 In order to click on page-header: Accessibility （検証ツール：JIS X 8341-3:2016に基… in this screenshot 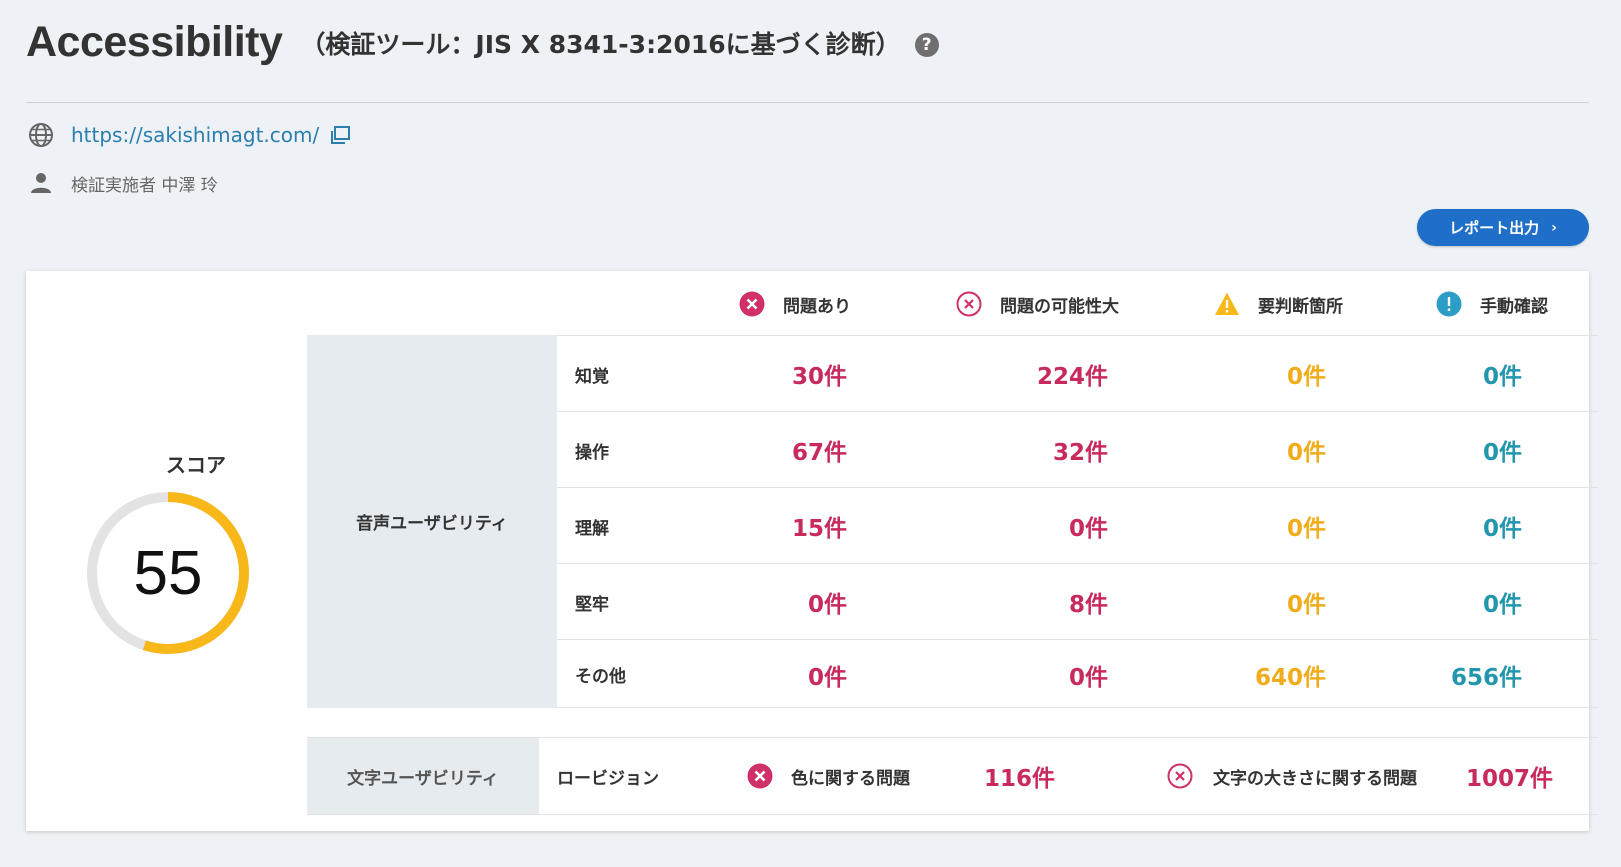, I will do `click(482, 42)`.